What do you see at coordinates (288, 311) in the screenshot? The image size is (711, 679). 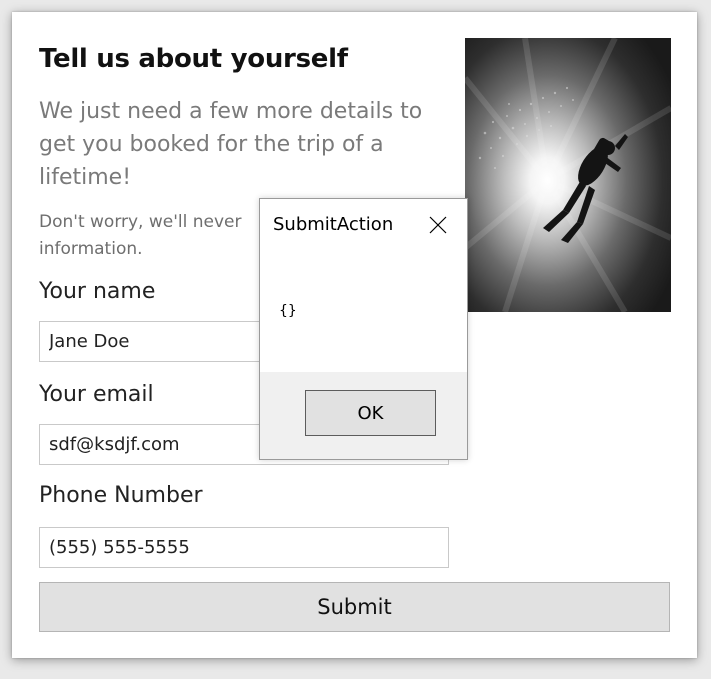 I see `dialog-message: {}` at bounding box center [288, 311].